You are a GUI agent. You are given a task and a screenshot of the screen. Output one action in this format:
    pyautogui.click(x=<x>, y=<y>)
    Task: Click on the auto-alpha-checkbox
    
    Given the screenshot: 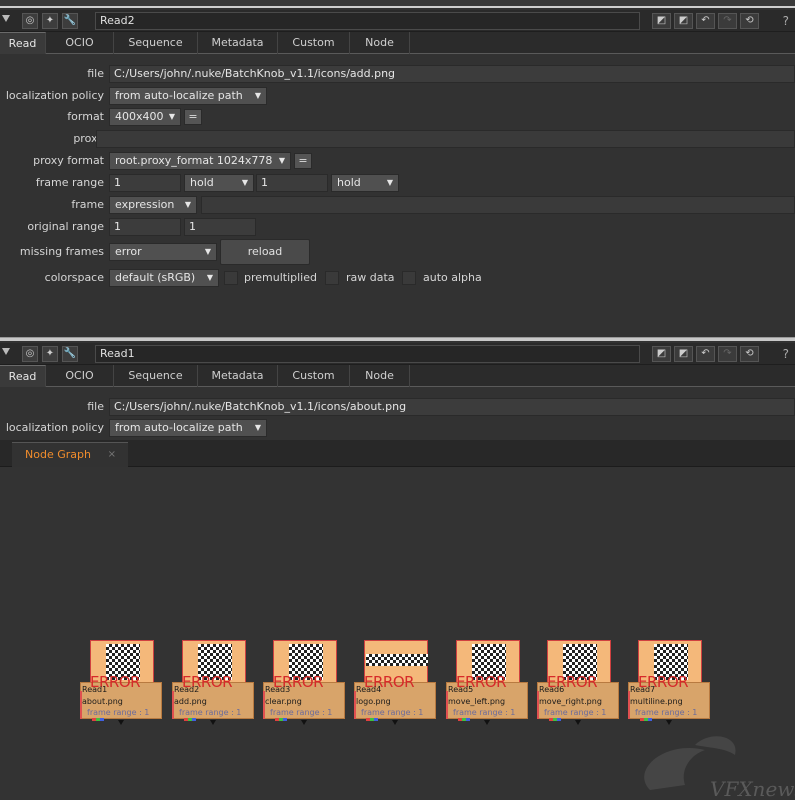 What is the action you would take?
    pyautogui.click(x=409, y=278)
    